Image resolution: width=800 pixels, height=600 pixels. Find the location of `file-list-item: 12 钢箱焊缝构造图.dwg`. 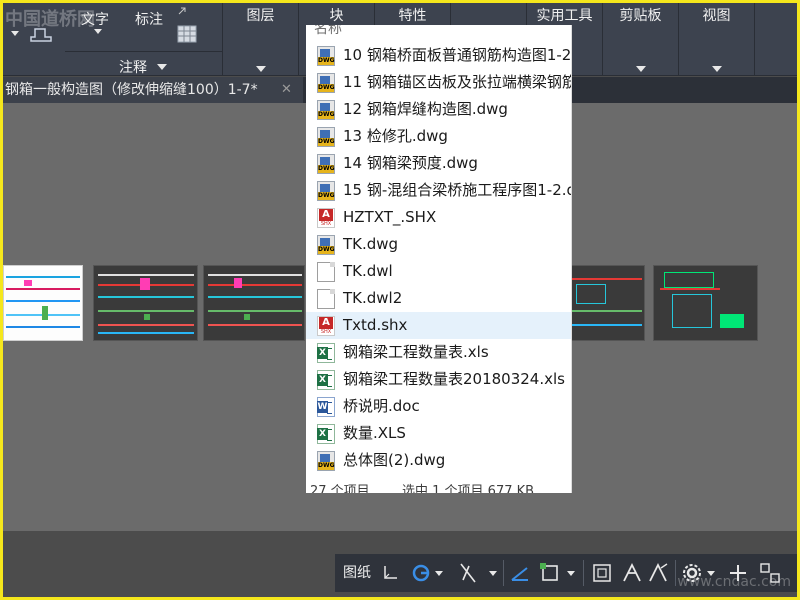

file-list-item: 12 钢箱焊缝构造图.dwg is located at coordinates (438, 109).